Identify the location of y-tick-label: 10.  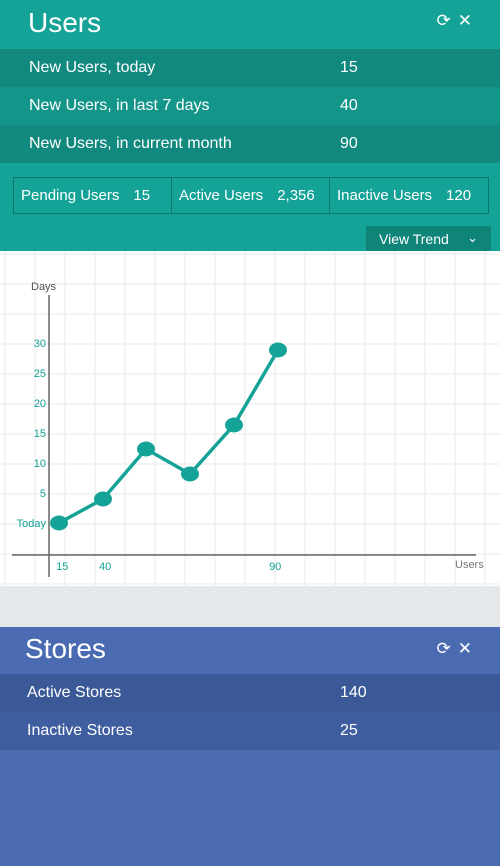
(40, 464).